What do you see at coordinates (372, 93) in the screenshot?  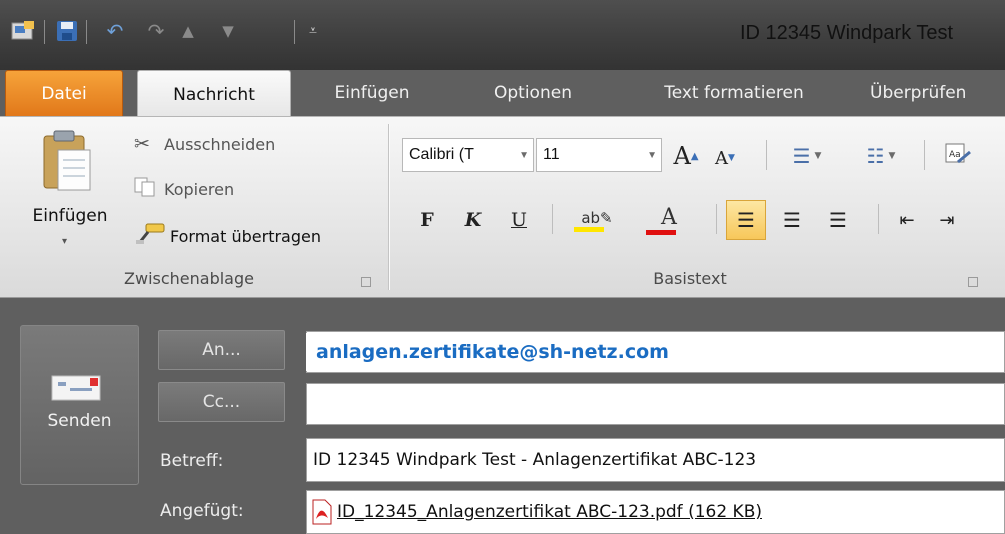 I see `tab-einfuegen: Einfügen` at bounding box center [372, 93].